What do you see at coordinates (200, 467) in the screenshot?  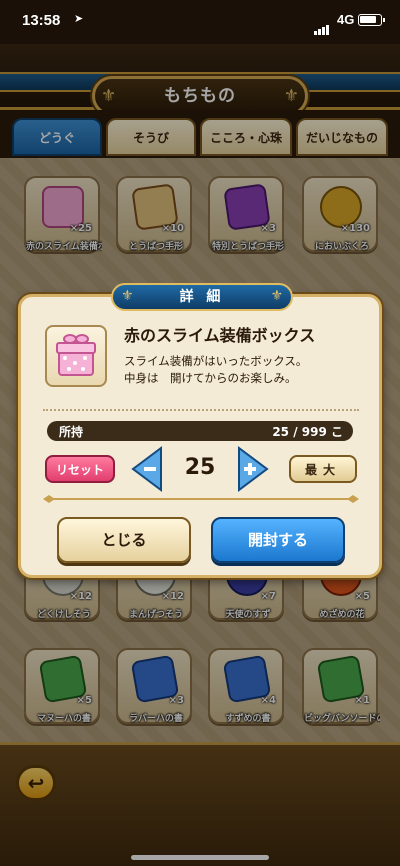 I see `quantity-value: 25` at bounding box center [200, 467].